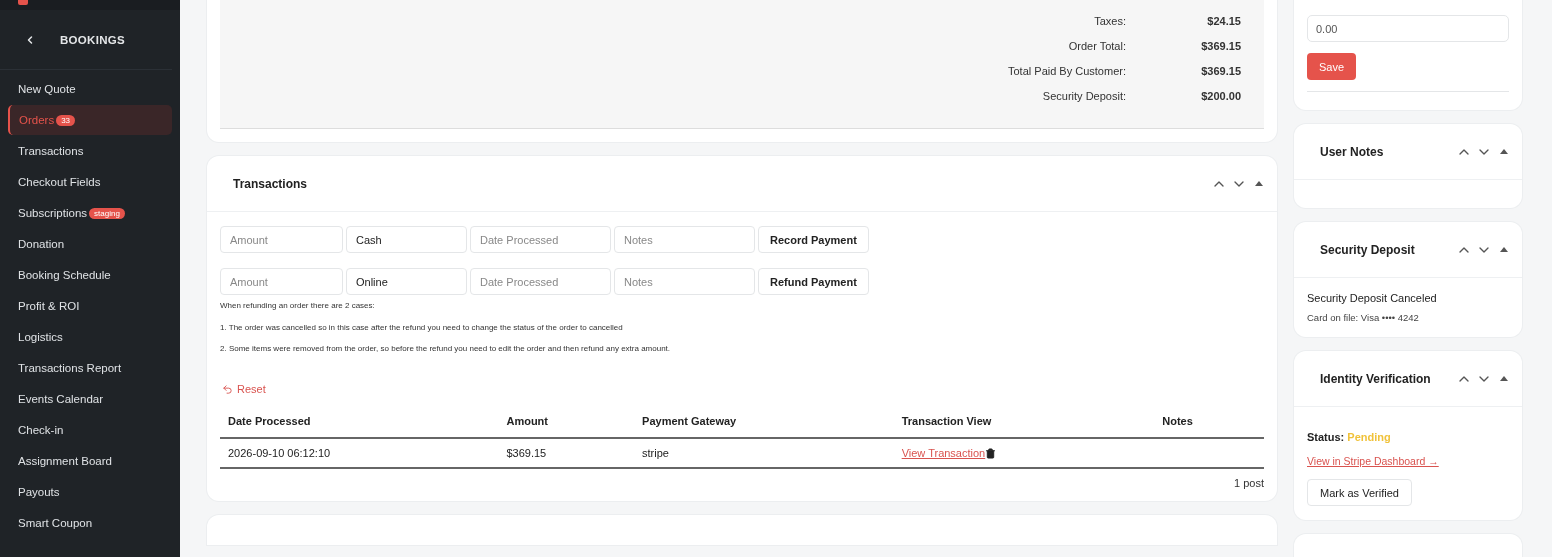 The height and width of the screenshot is (557, 1552). I want to click on status-text: Status: Pending, so click(1349, 437).